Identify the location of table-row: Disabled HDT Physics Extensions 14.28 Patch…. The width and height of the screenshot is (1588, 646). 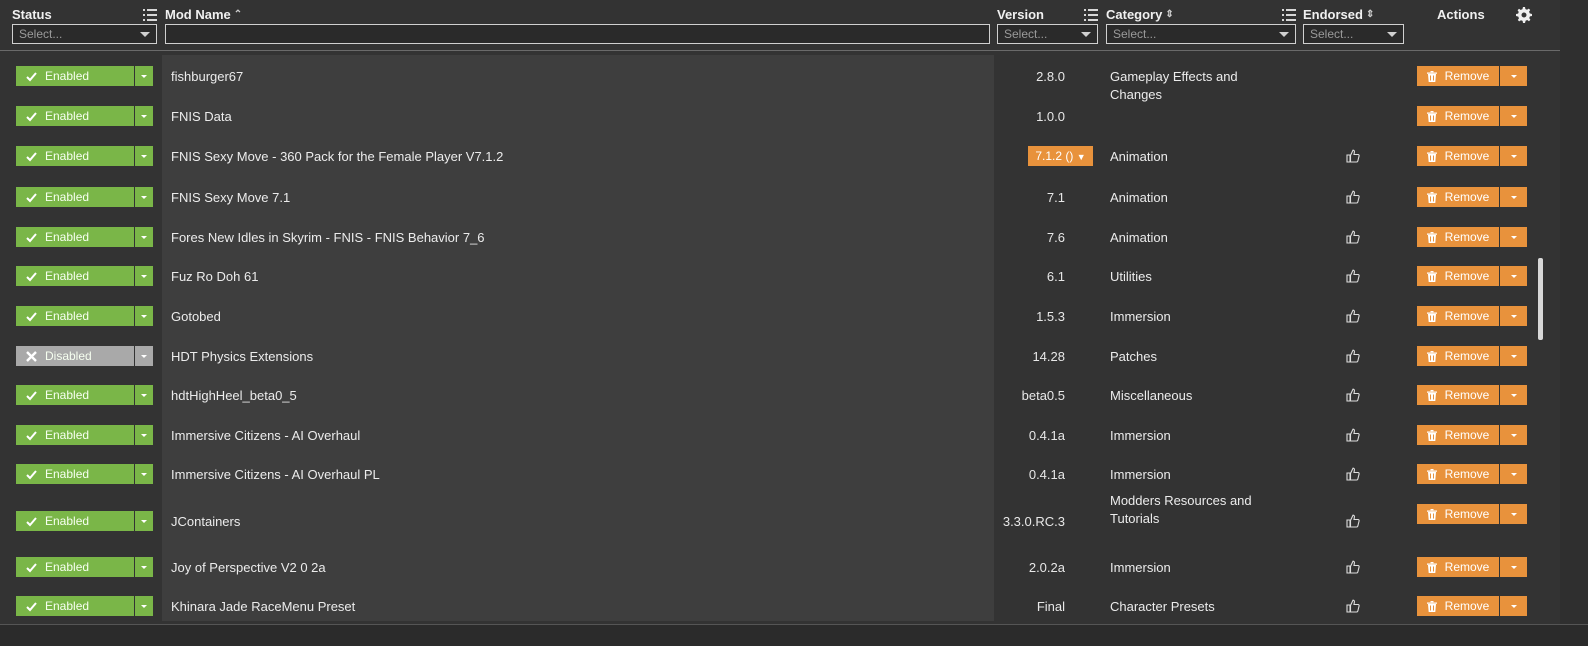
(780, 355).